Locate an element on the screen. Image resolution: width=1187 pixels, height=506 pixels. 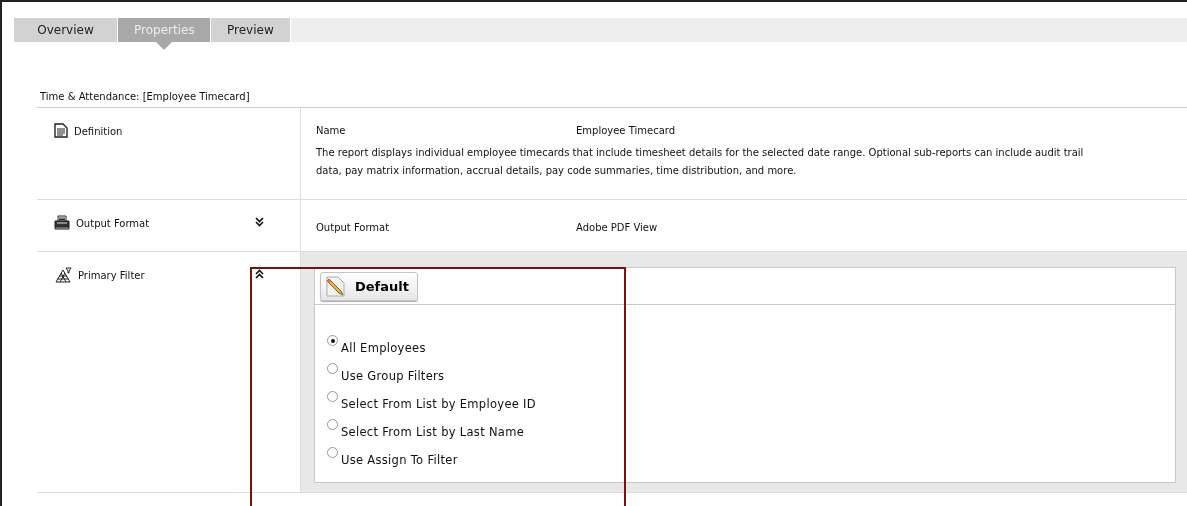
radio-option: Use Assign To Filter is located at coordinates (751, 458).